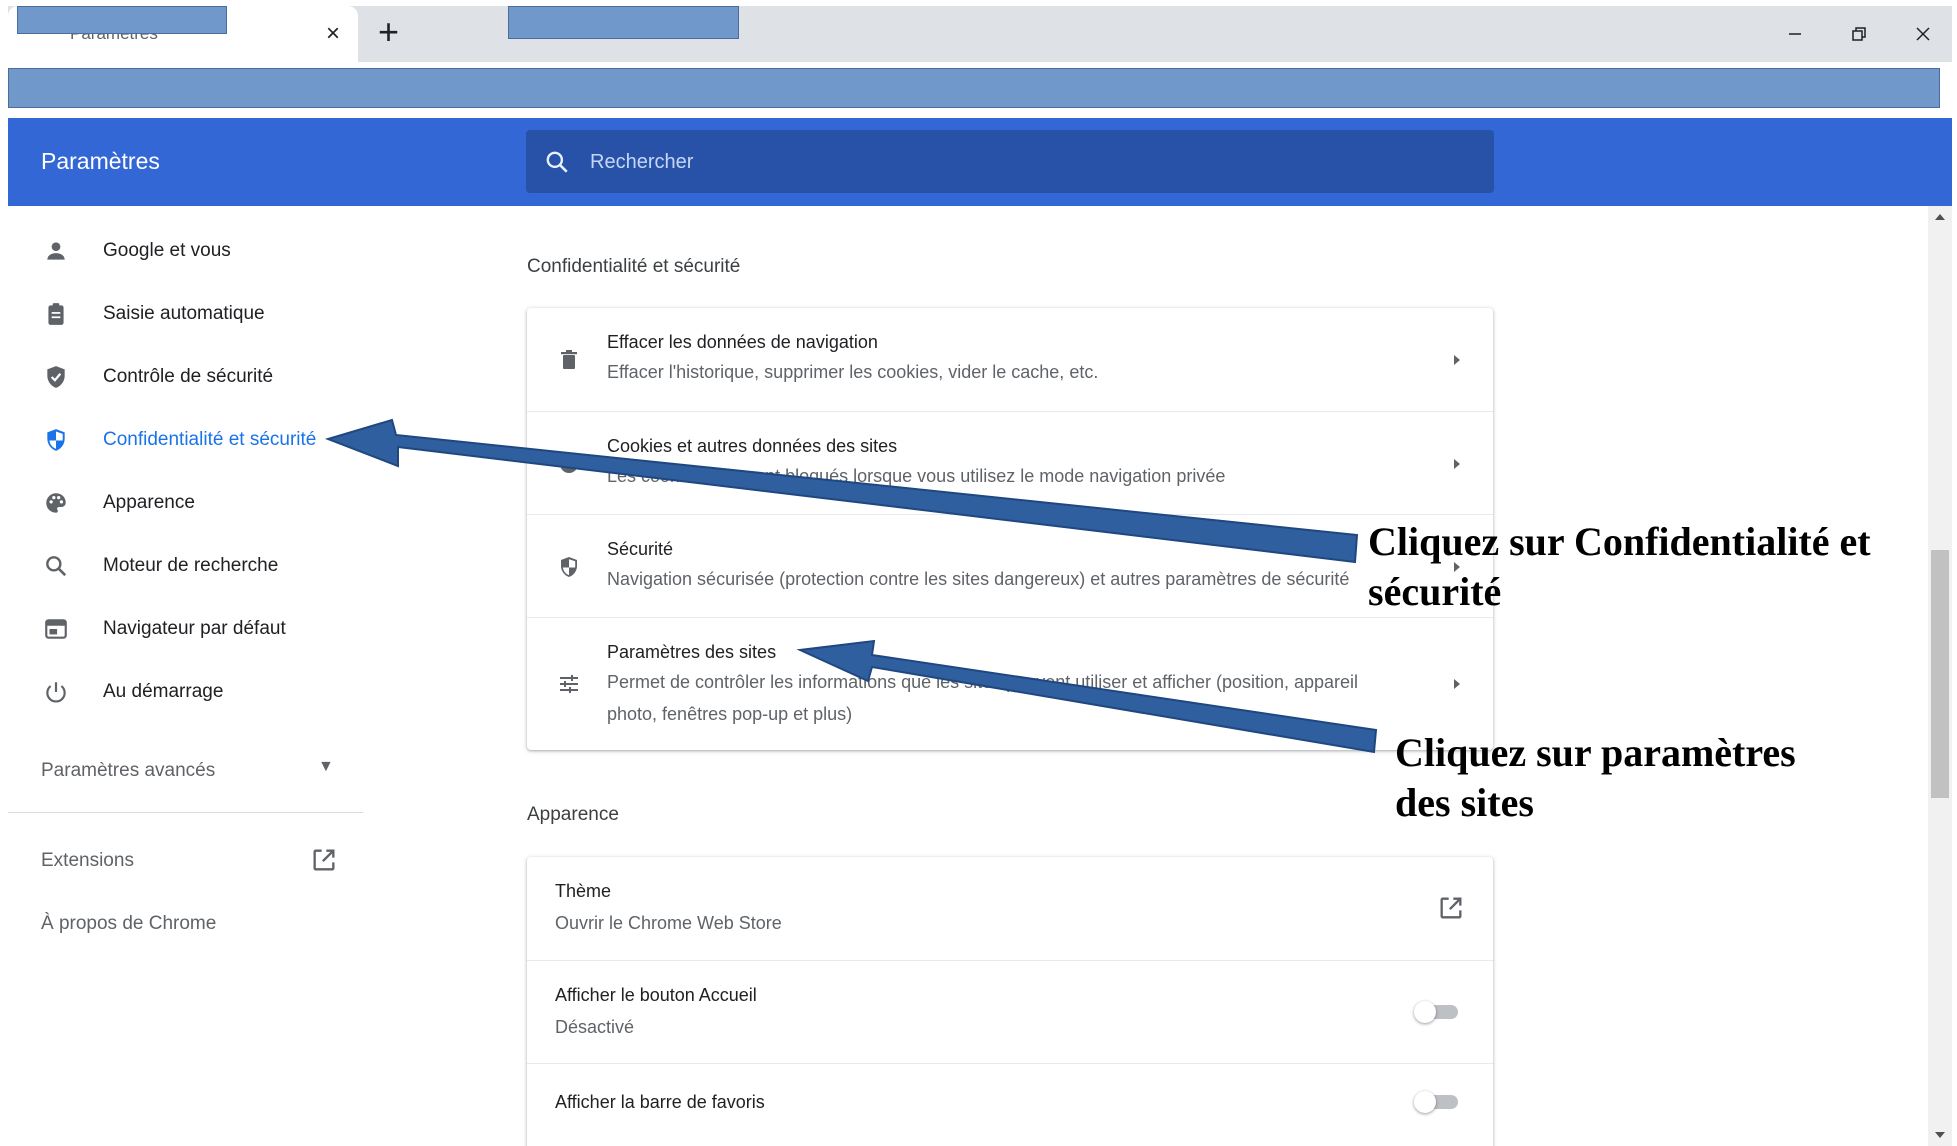 The width and height of the screenshot is (1957, 1146). What do you see at coordinates (1619, 567) in the screenshot?
I see `callout-privacy: Cliquez sur Confidentialité et sécurité` at bounding box center [1619, 567].